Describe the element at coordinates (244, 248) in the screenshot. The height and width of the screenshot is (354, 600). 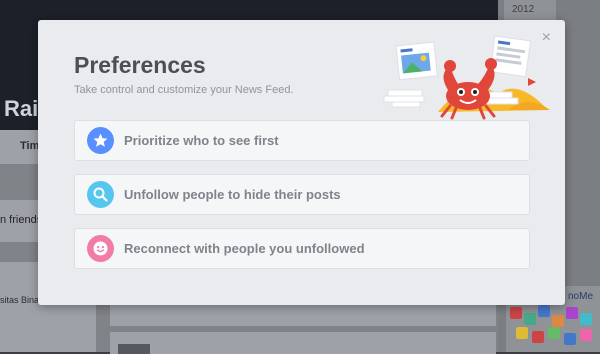
I see `option-label: Reconnect with people you unfollowed` at that location.